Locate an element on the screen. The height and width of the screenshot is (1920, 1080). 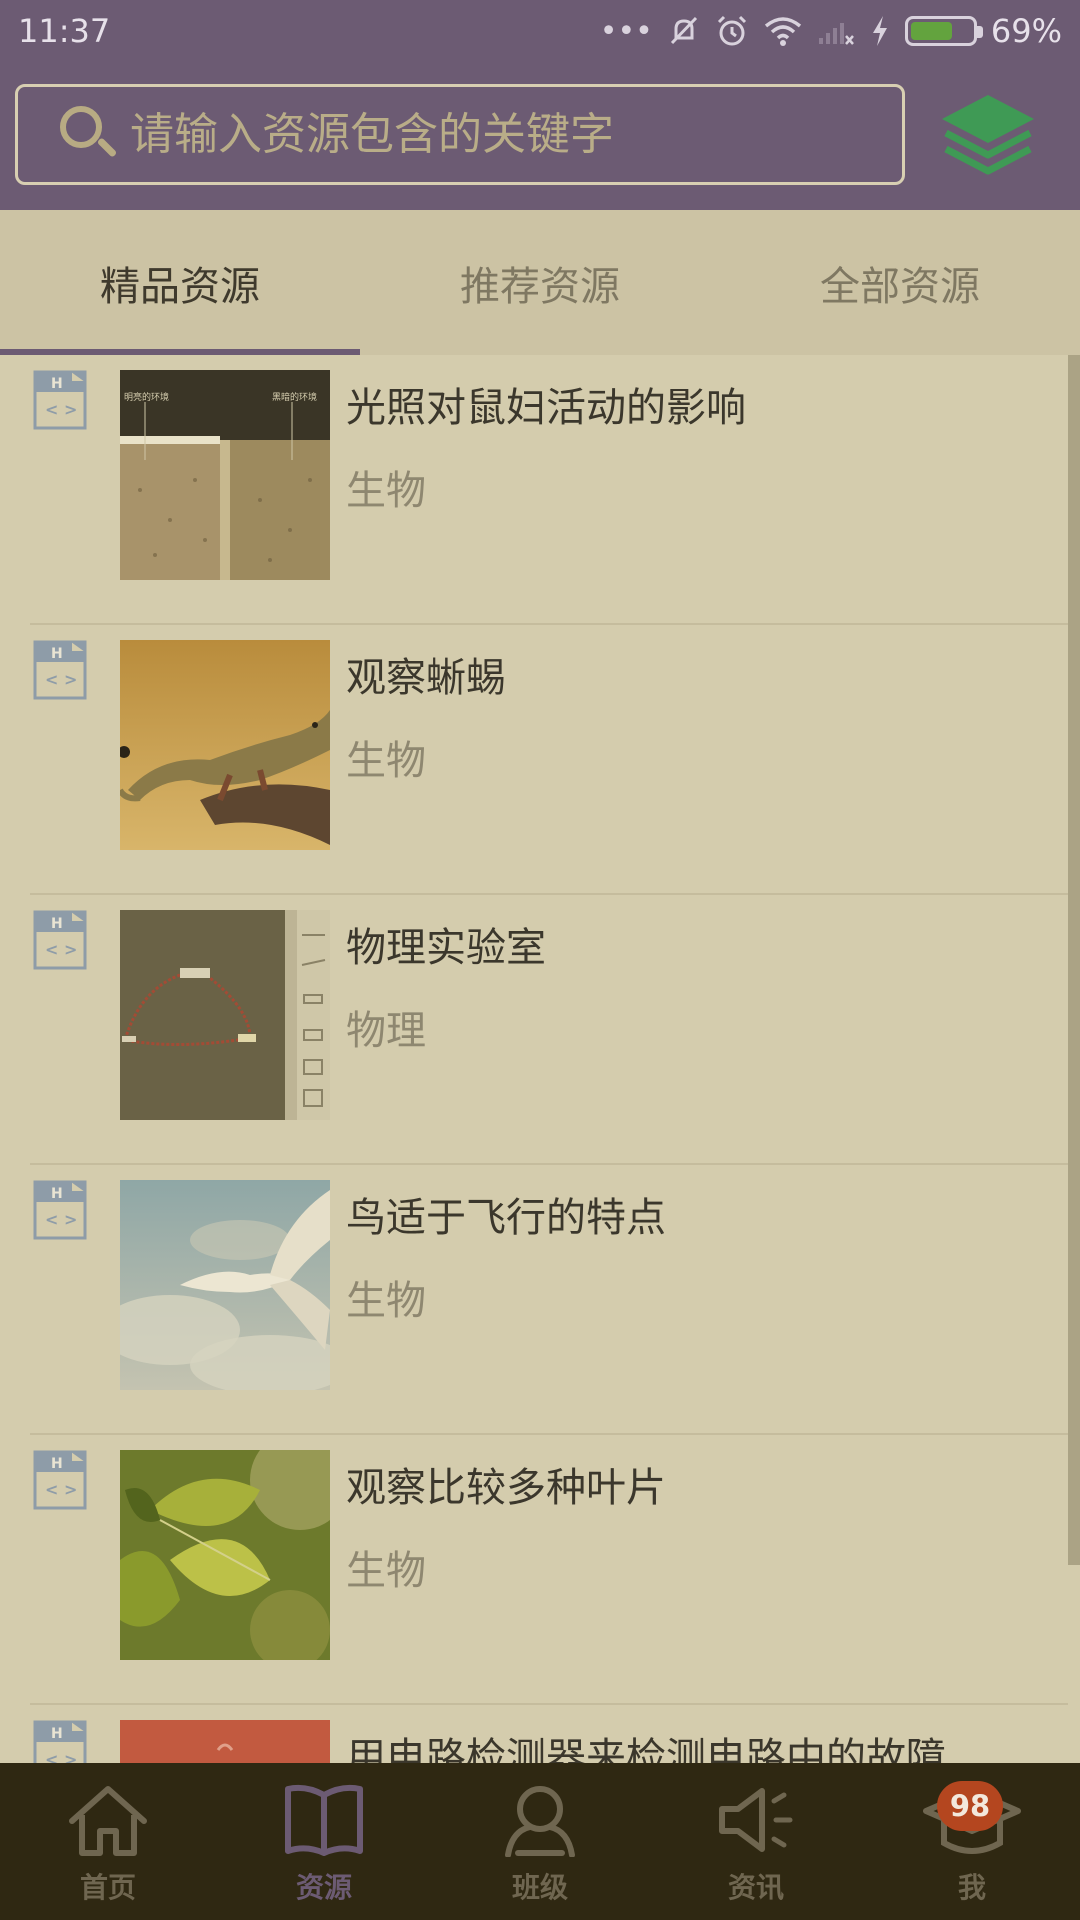
resource-subject: 物理 is located at coordinates (386, 1031).